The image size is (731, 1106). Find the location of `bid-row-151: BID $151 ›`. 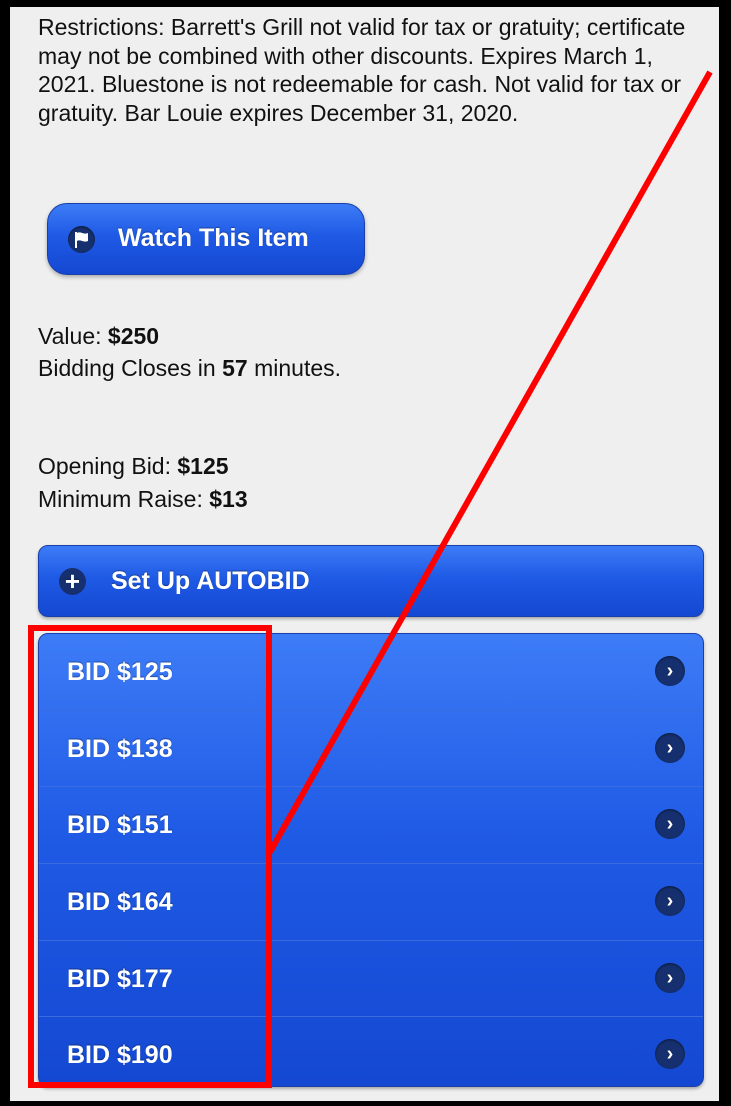

bid-row-151: BID $151 › is located at coordinates (371, 826).